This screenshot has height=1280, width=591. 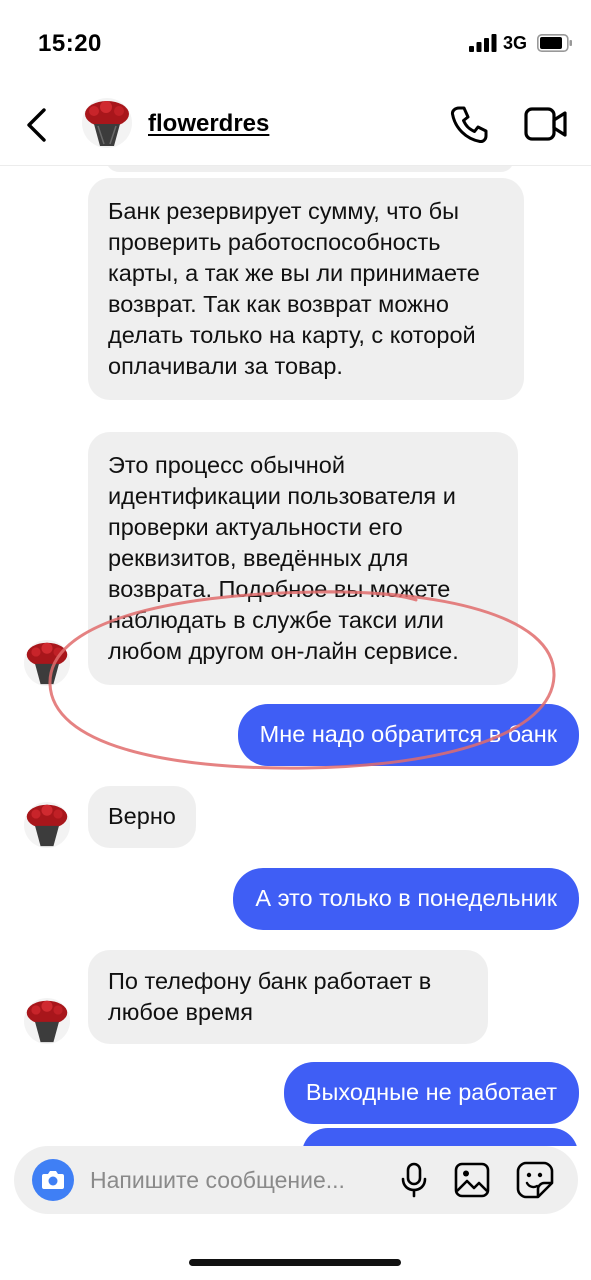 I want to click on status-bar: 15:20 3G, so click(x=295, y=44).